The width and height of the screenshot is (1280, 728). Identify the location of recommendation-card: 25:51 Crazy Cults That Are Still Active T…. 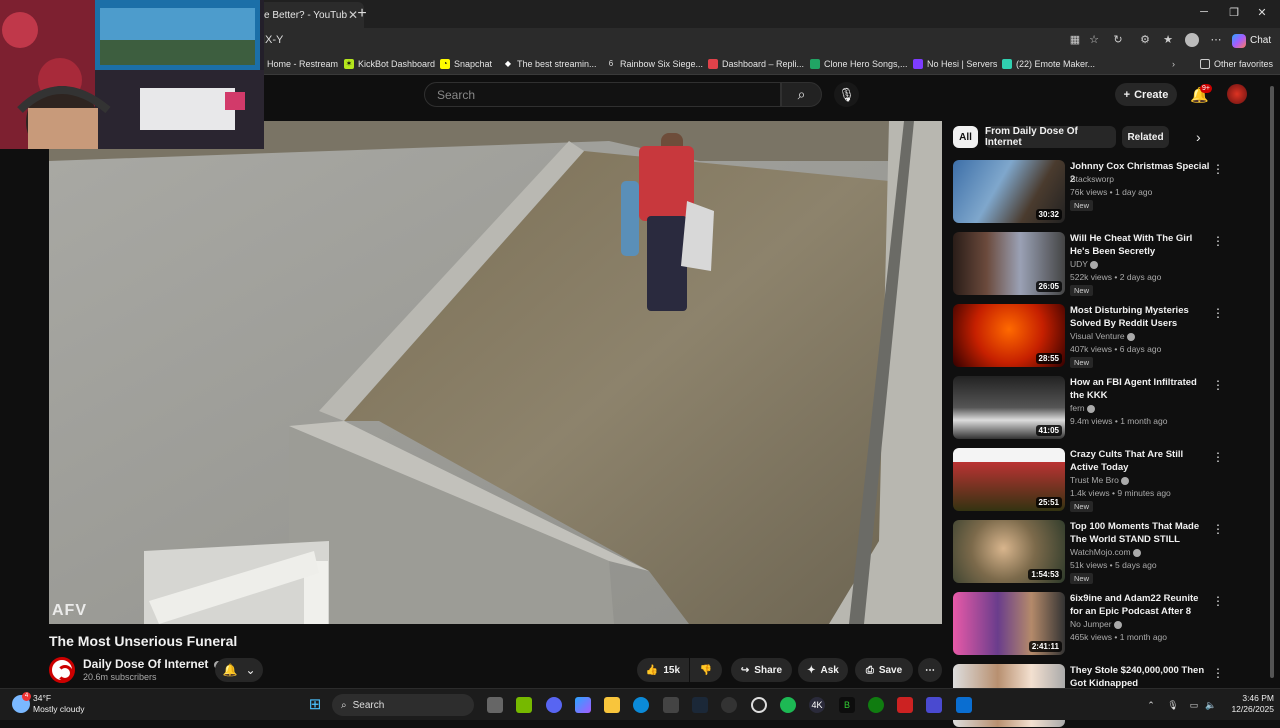
(1093, 480).